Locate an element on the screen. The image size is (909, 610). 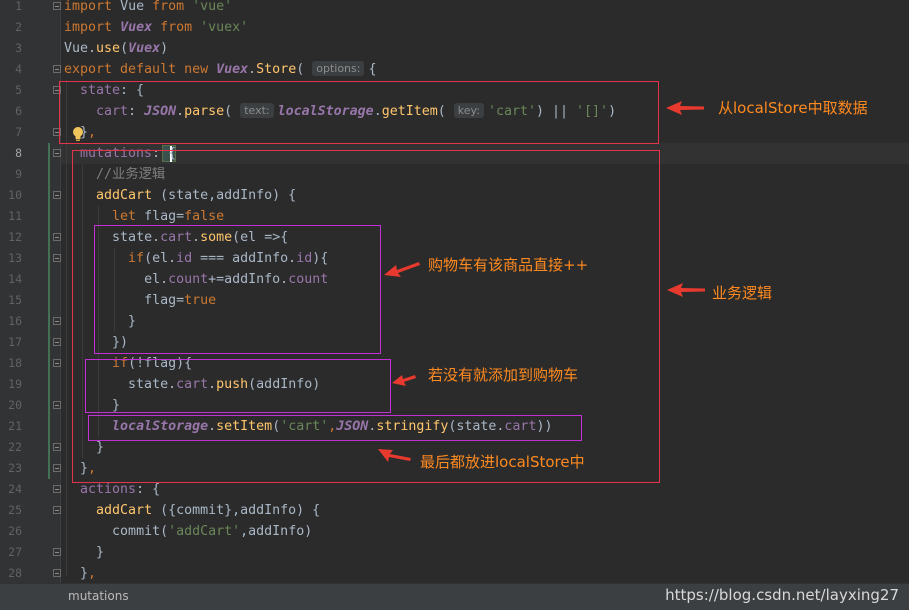
push-annotation-box is located at coordinates (238, 386).